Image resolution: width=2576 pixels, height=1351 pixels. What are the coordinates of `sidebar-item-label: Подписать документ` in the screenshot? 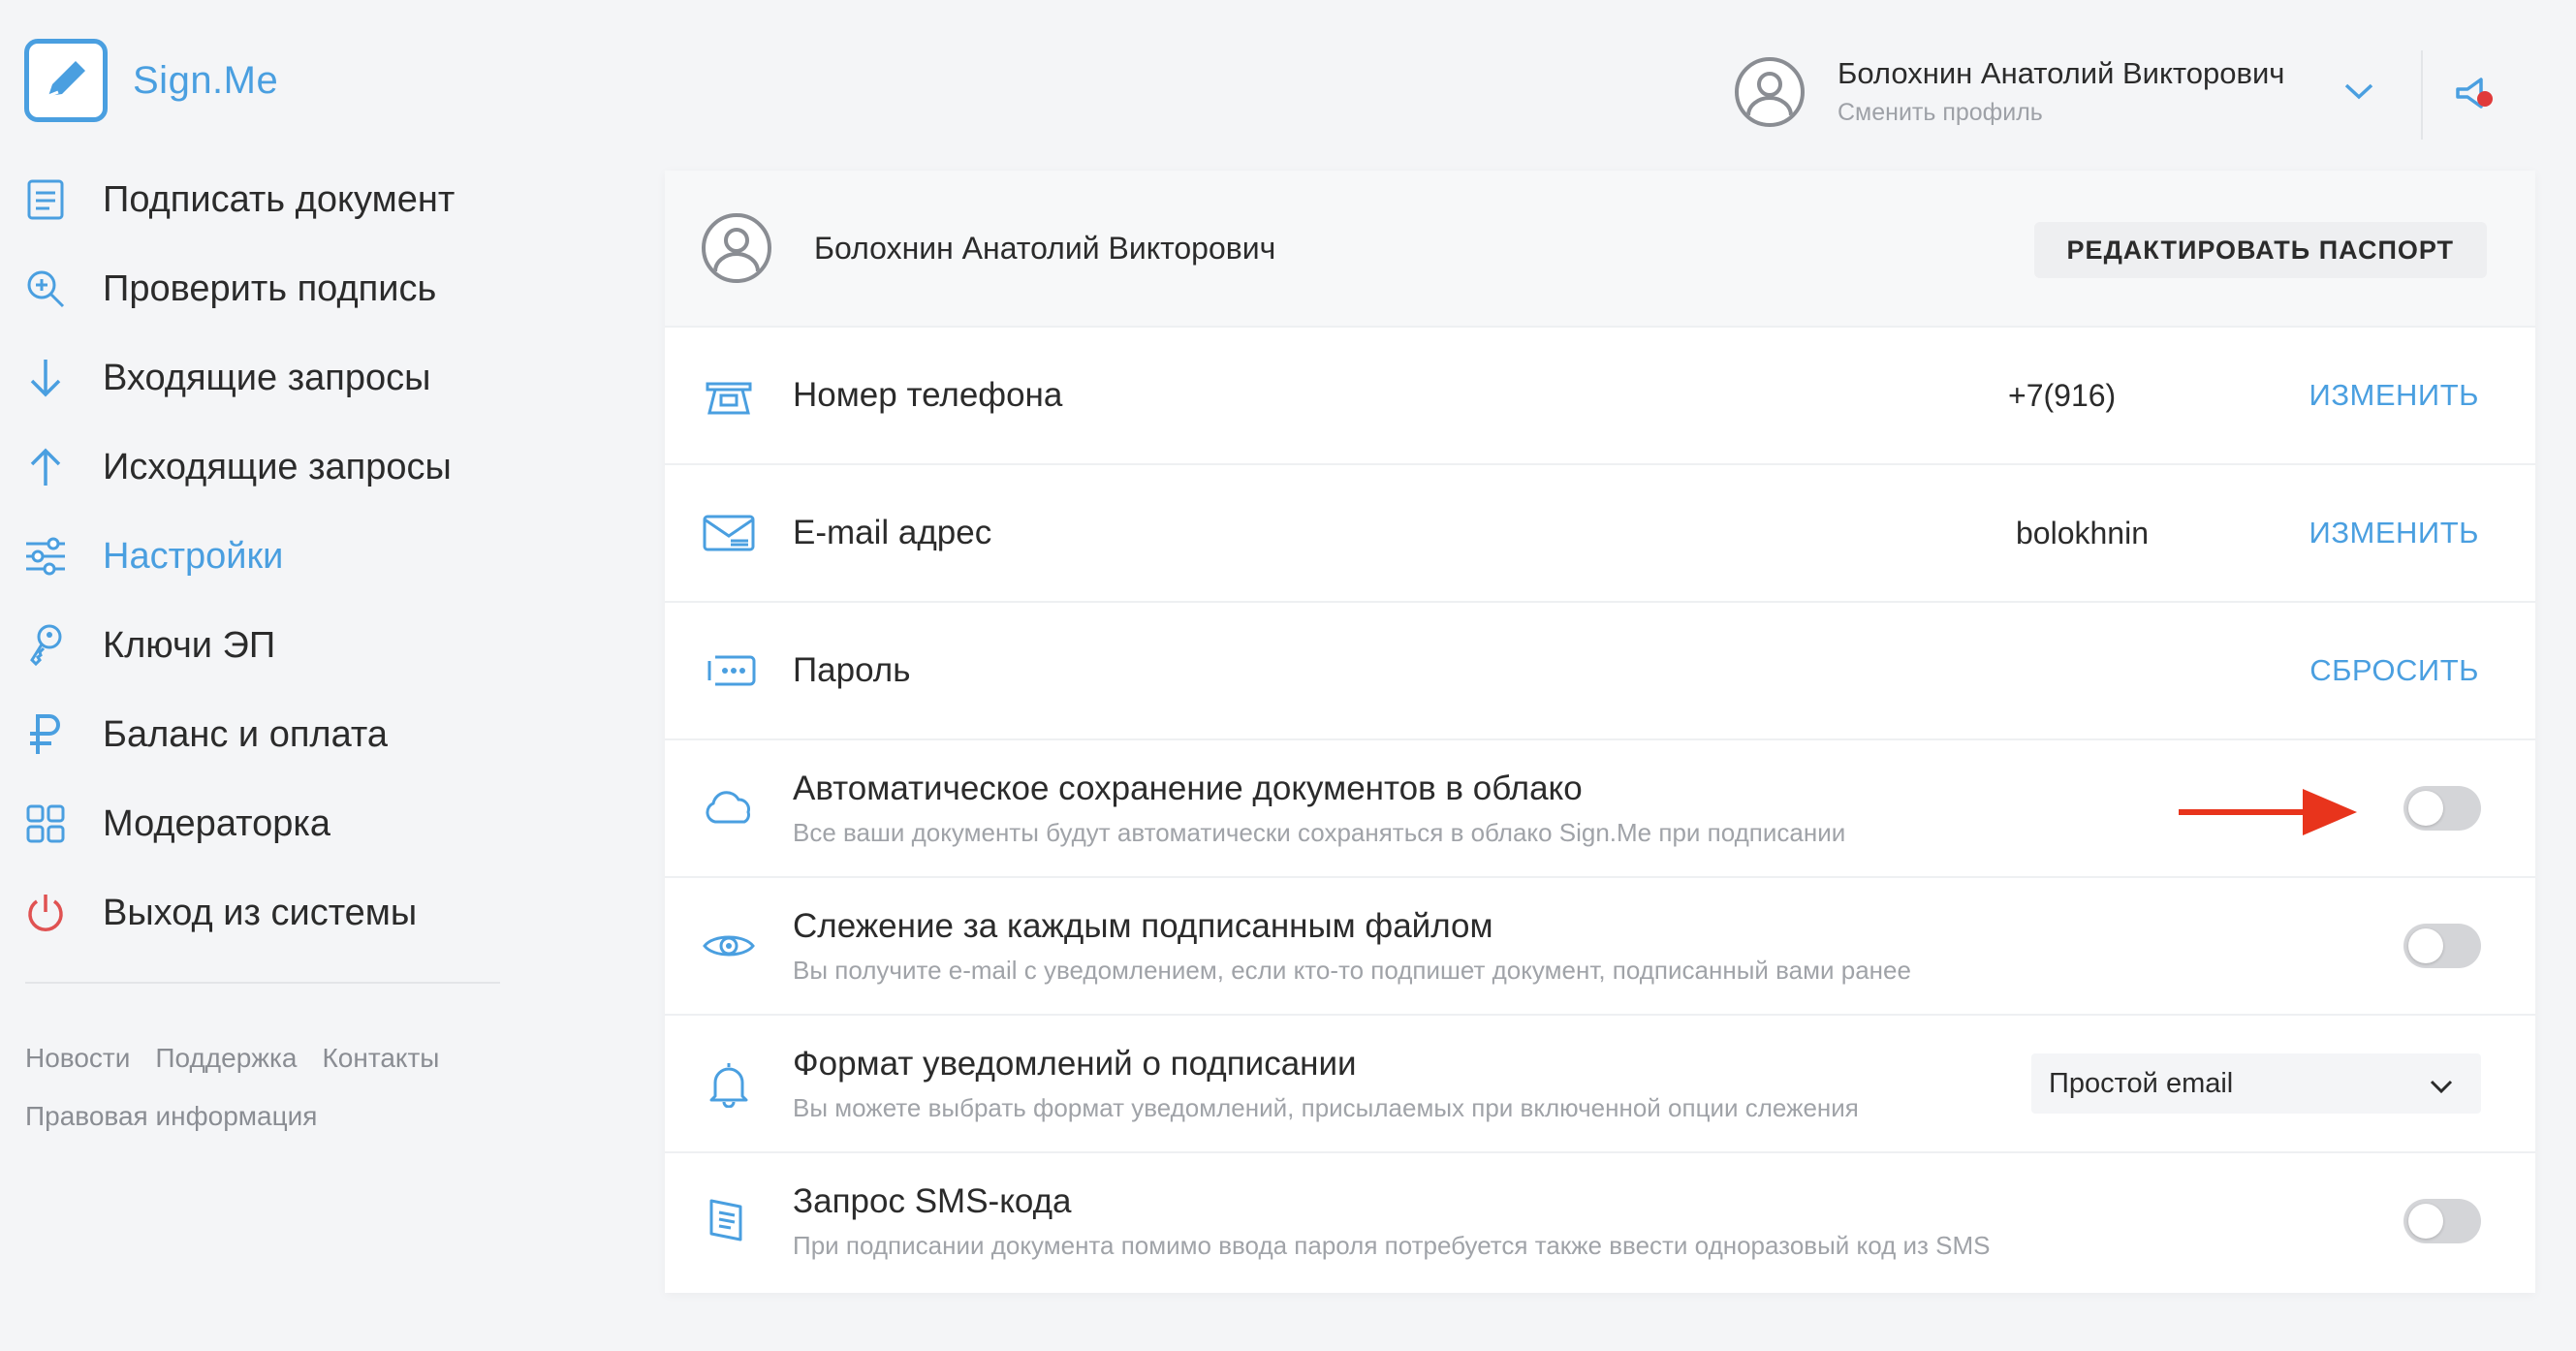 It's located at (279, 199).